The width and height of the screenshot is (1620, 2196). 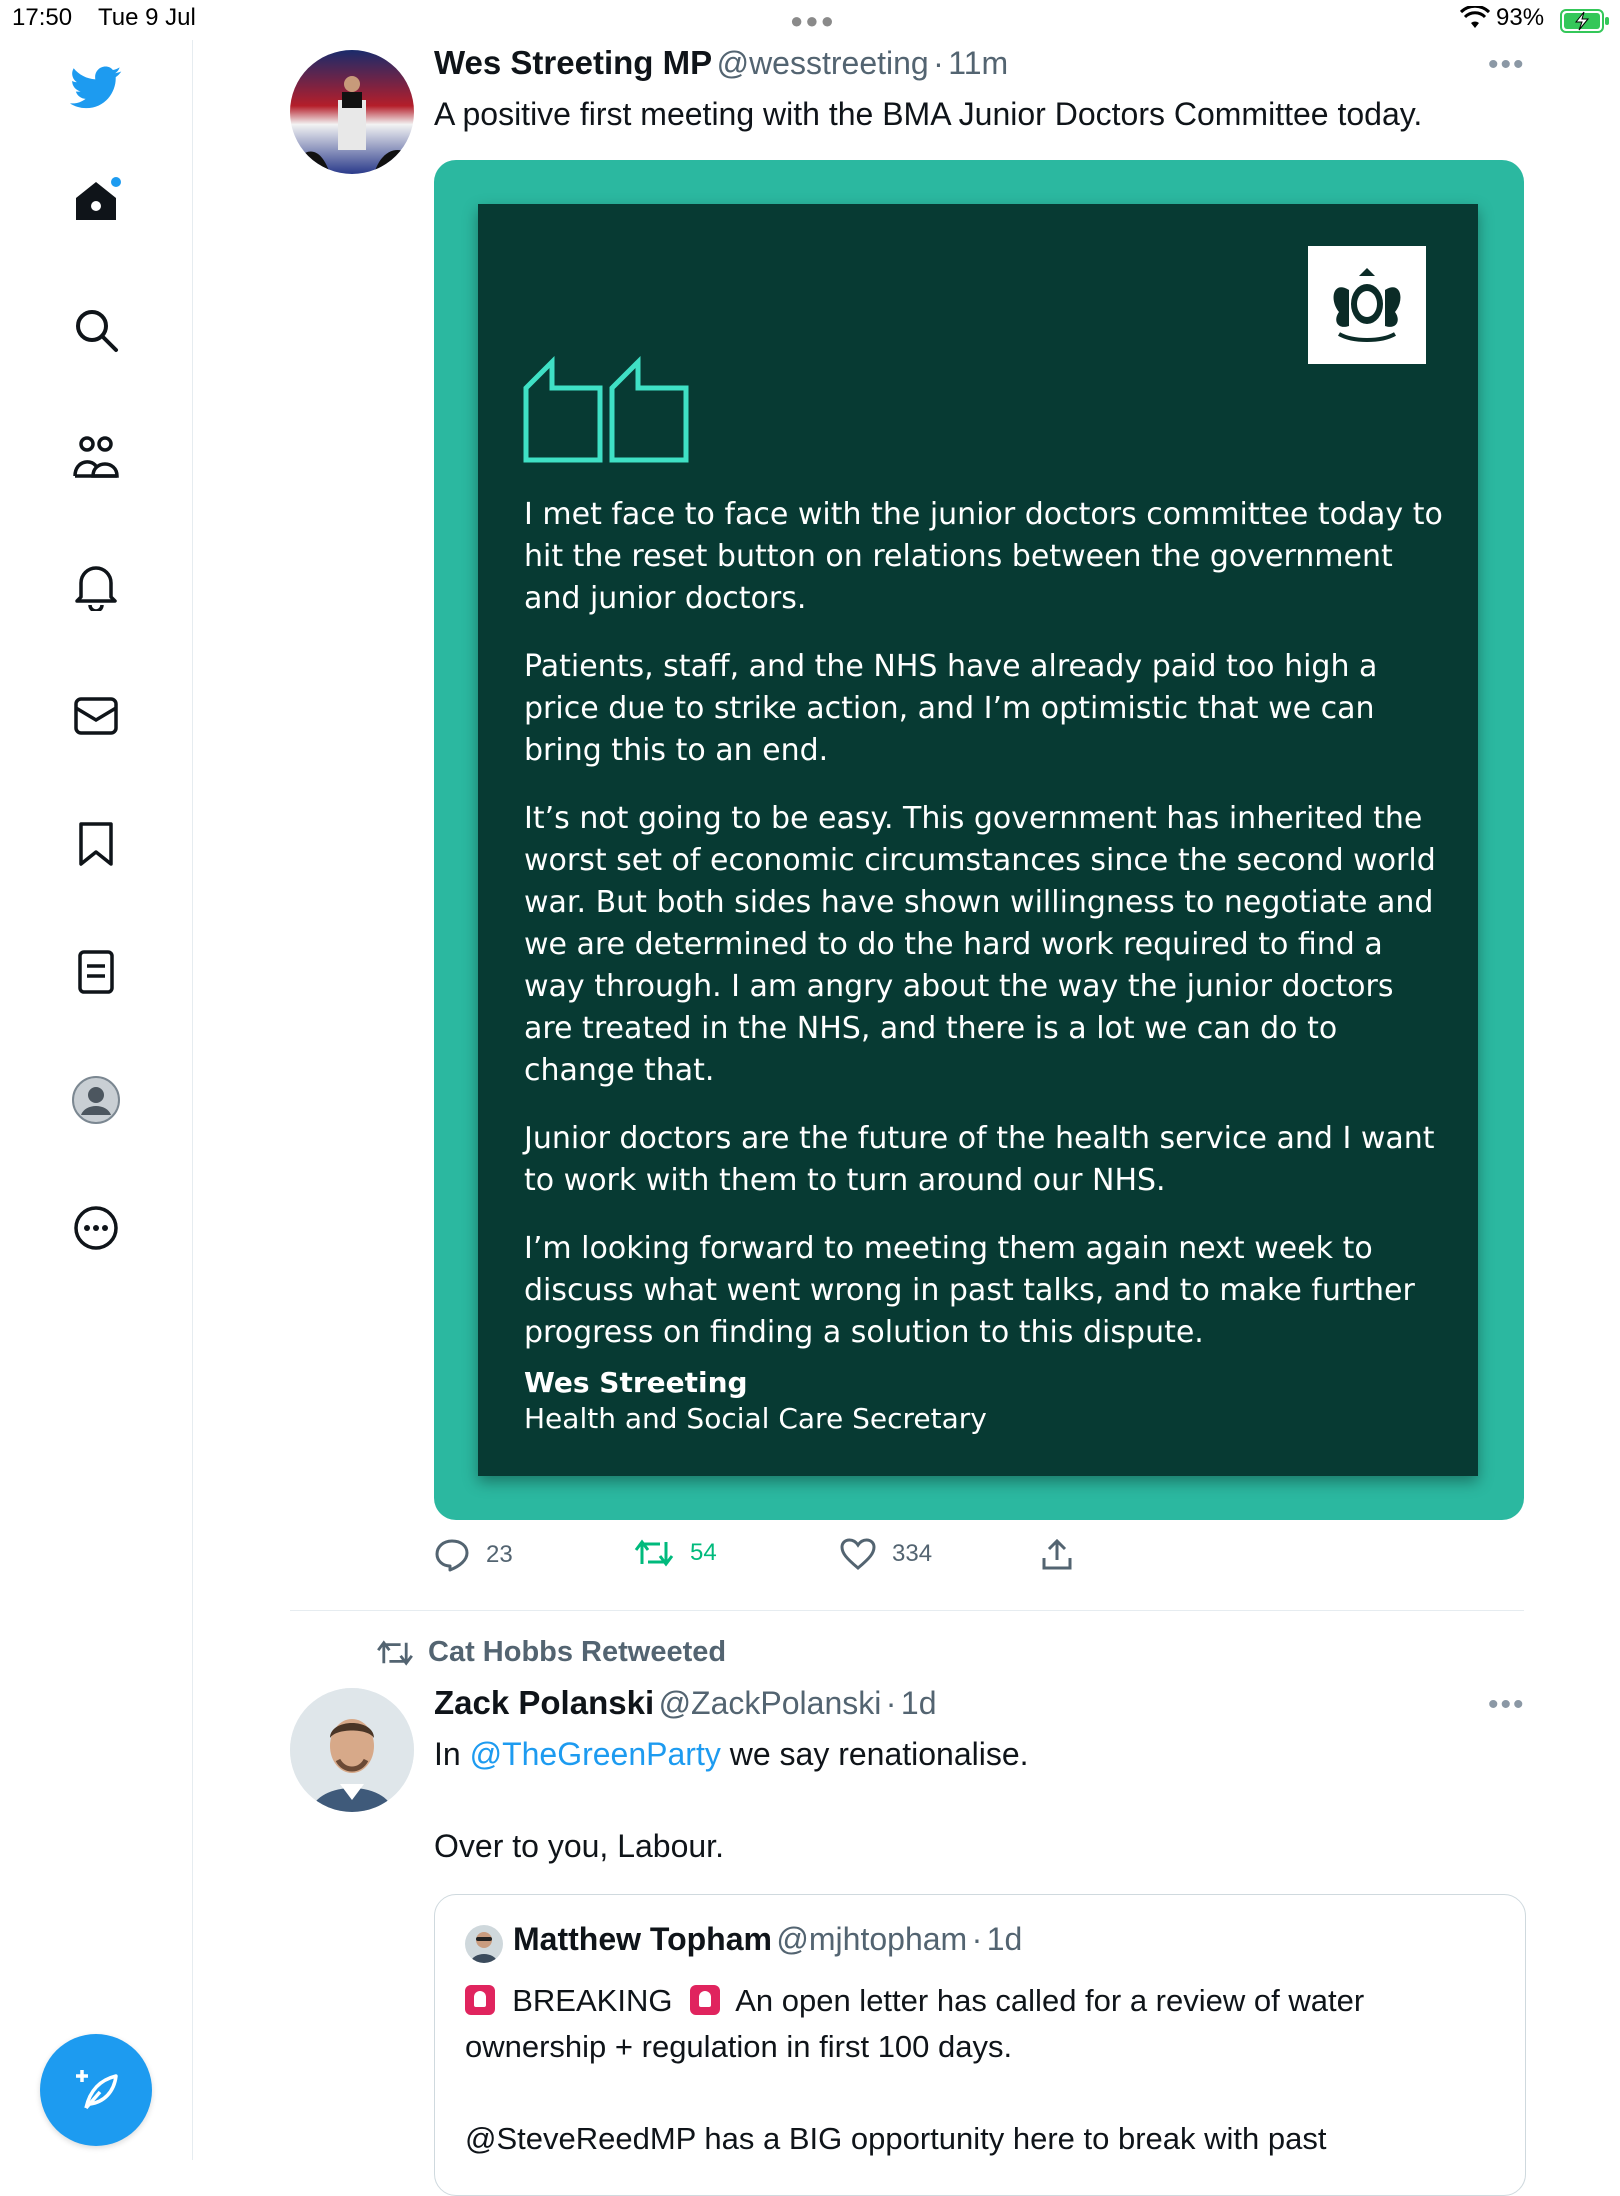 What do you see at coordinates (452, 1555) in the screenshot?
I see `reply-icon` at bounding box center [452, 1555].